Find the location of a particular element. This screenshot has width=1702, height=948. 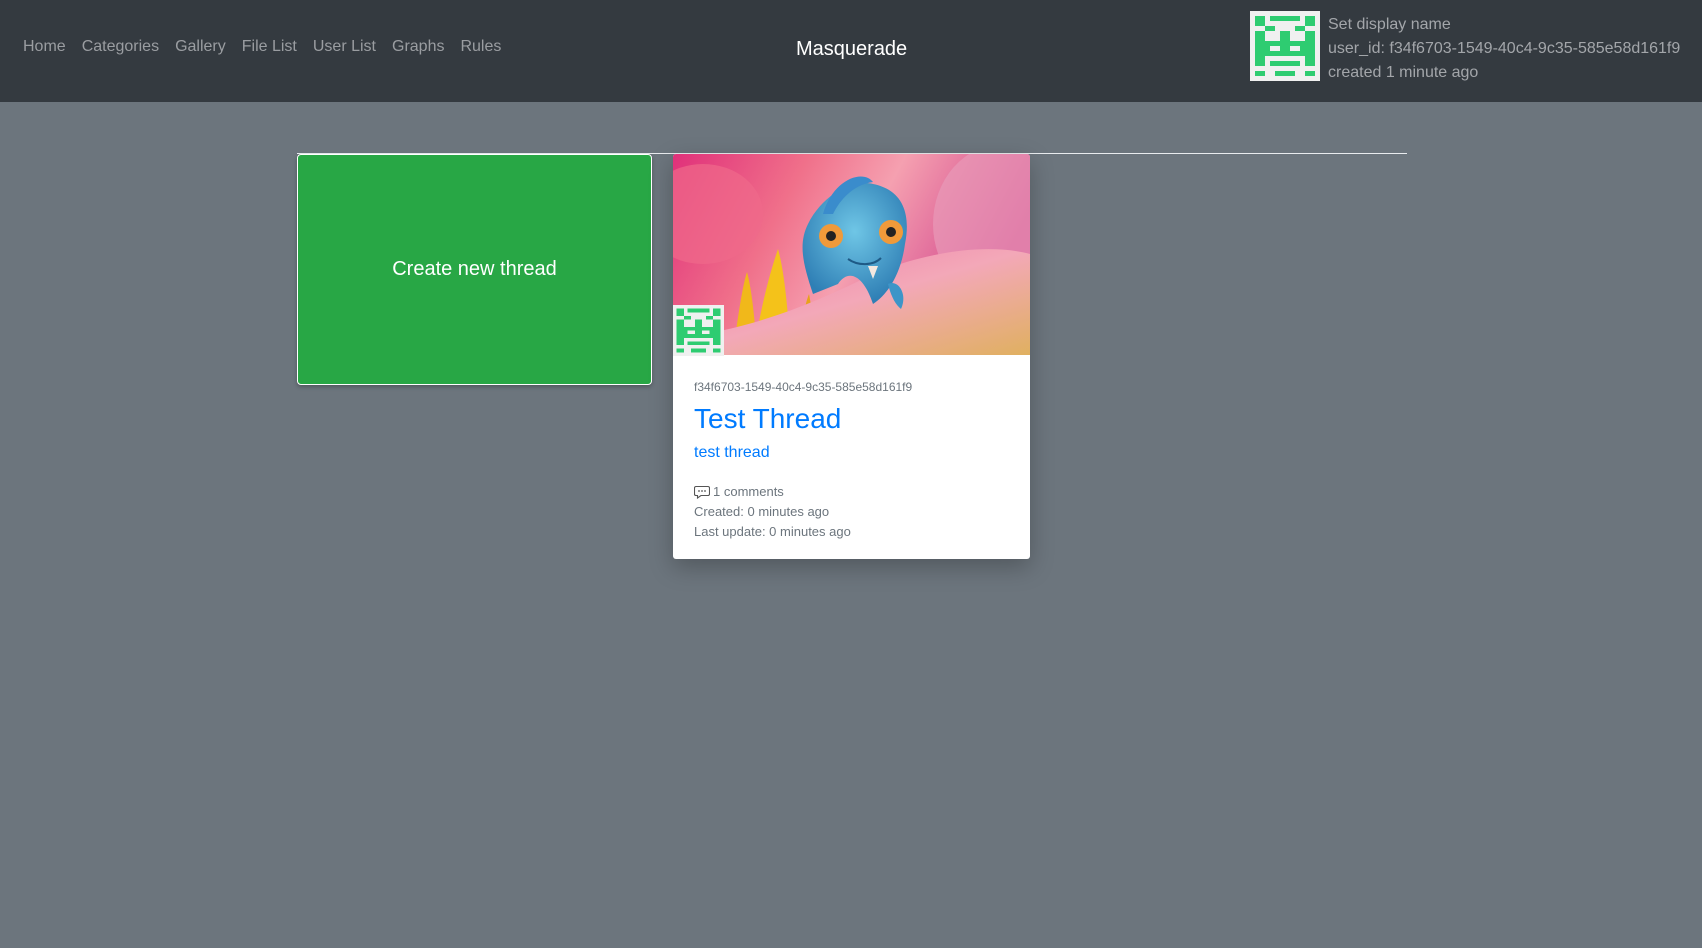

thread-title-link: Test Thread is located at coordinates (767, 419).